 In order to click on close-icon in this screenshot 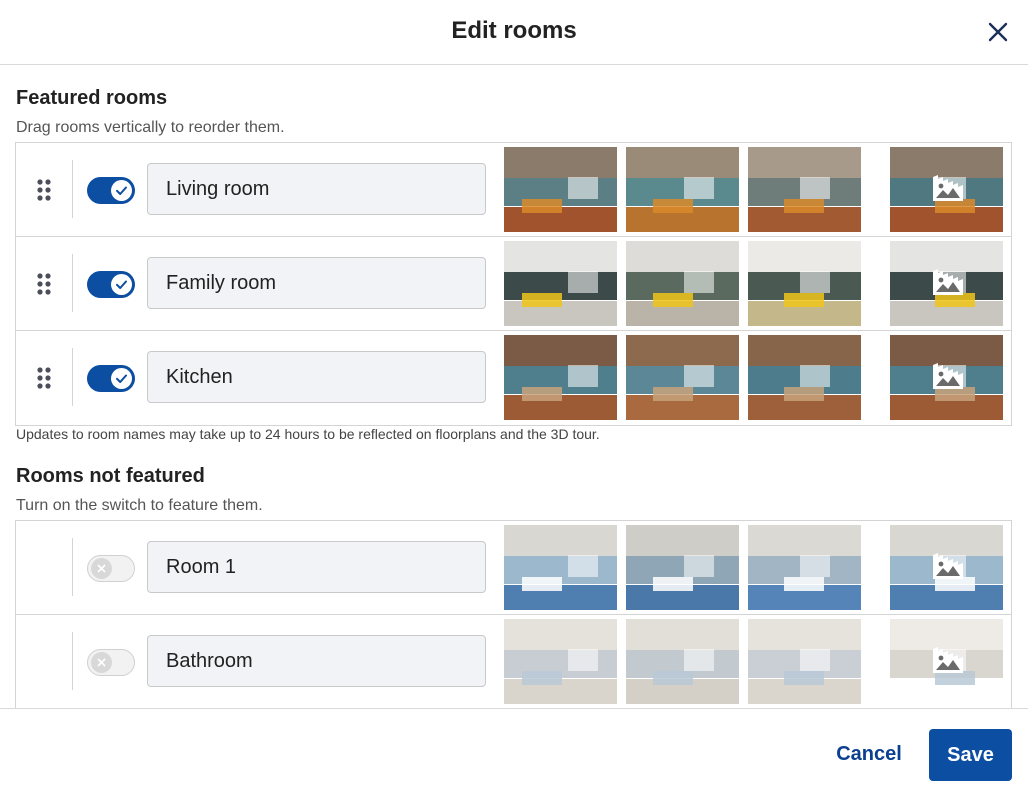, I will do `click(998, 32)`.